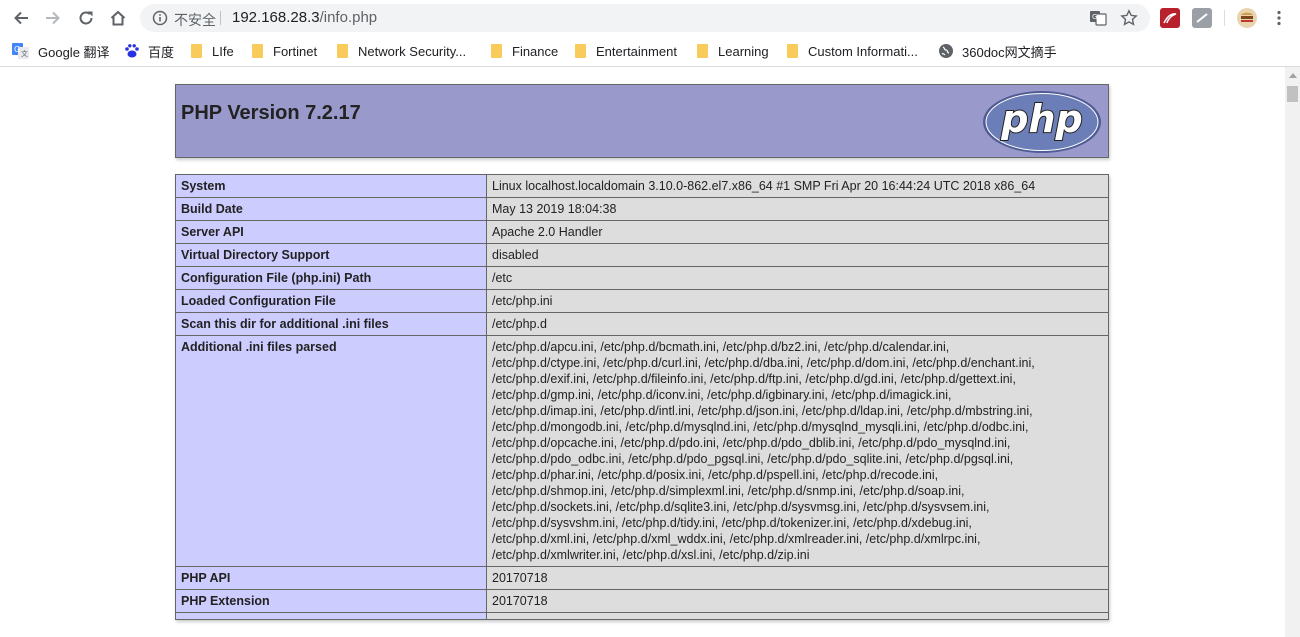 The width and height of the screenshot is (1300, 637). I want to click on row-value: /etc, so click(797, 278).